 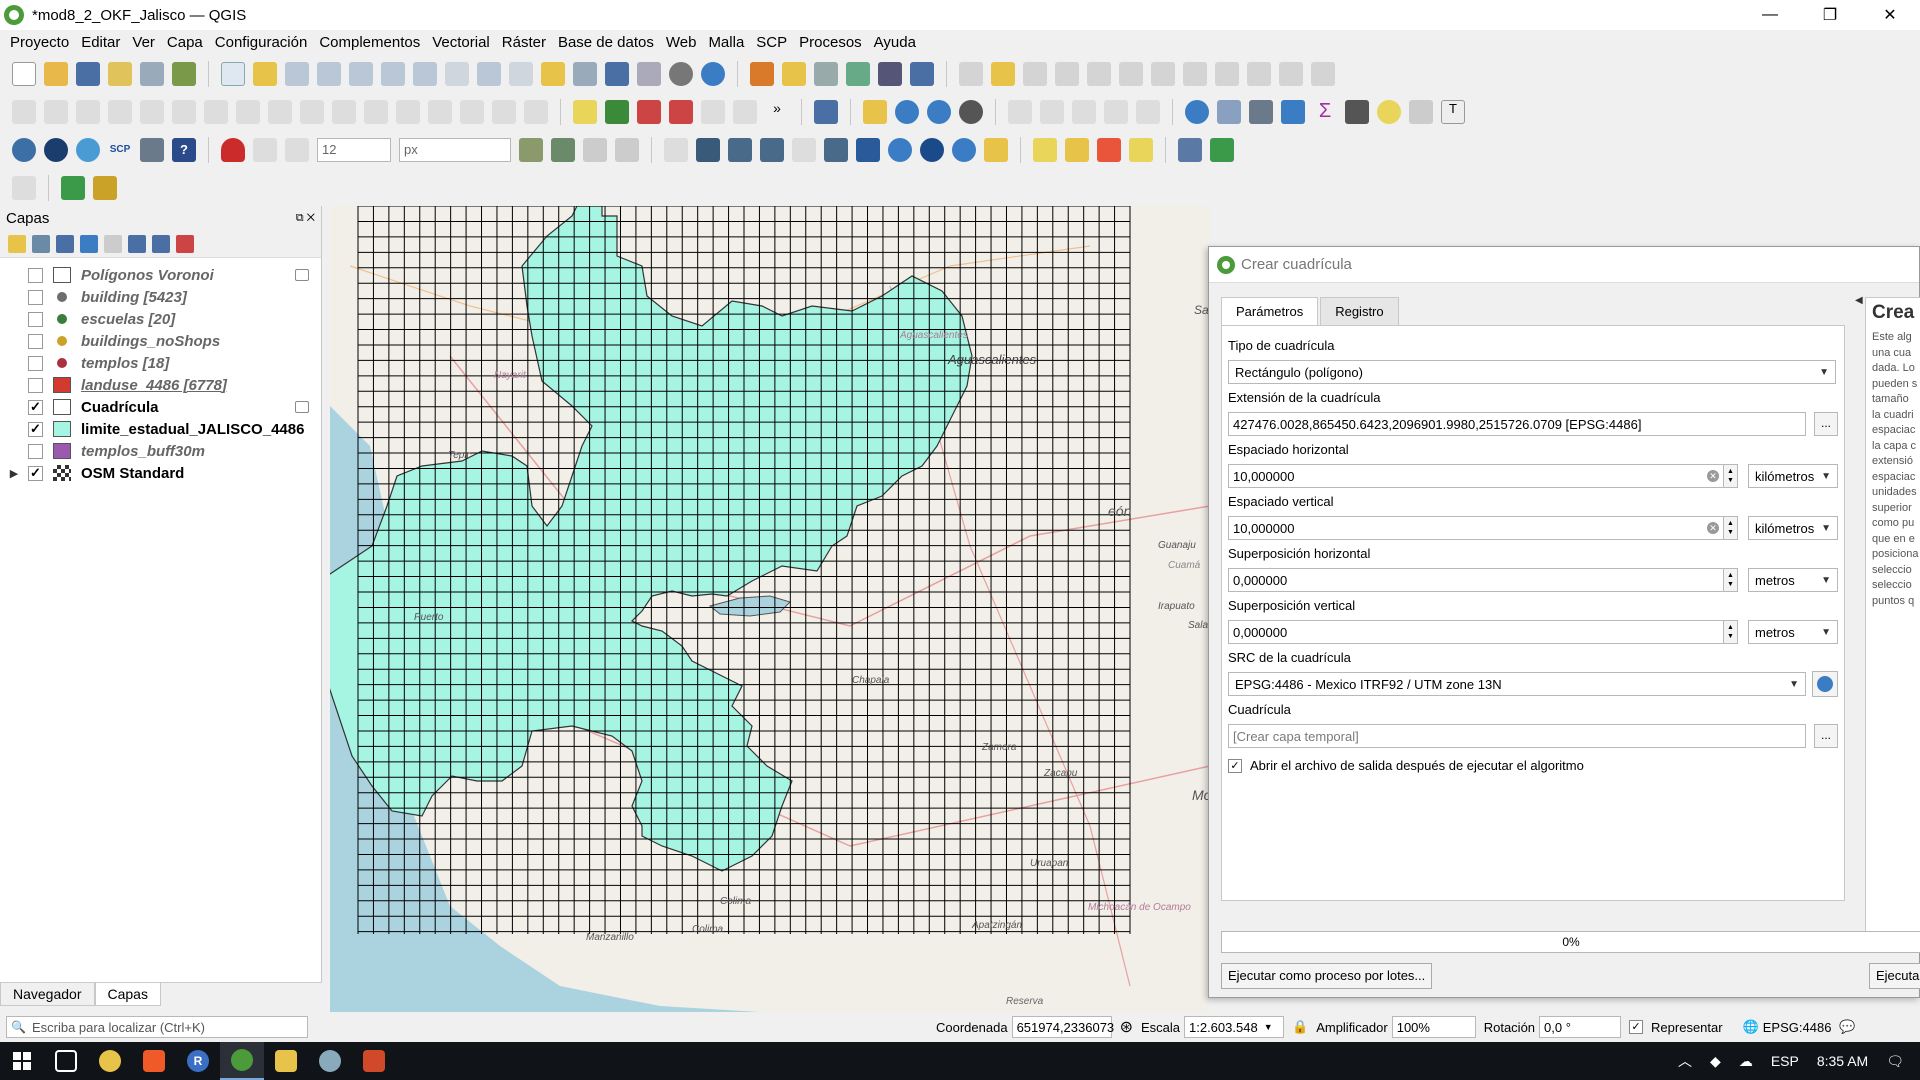 What do you see at coordinates (1052, 112) in the screenshot?
I see `select-radius-icon` at bounding box center [1052, 112].